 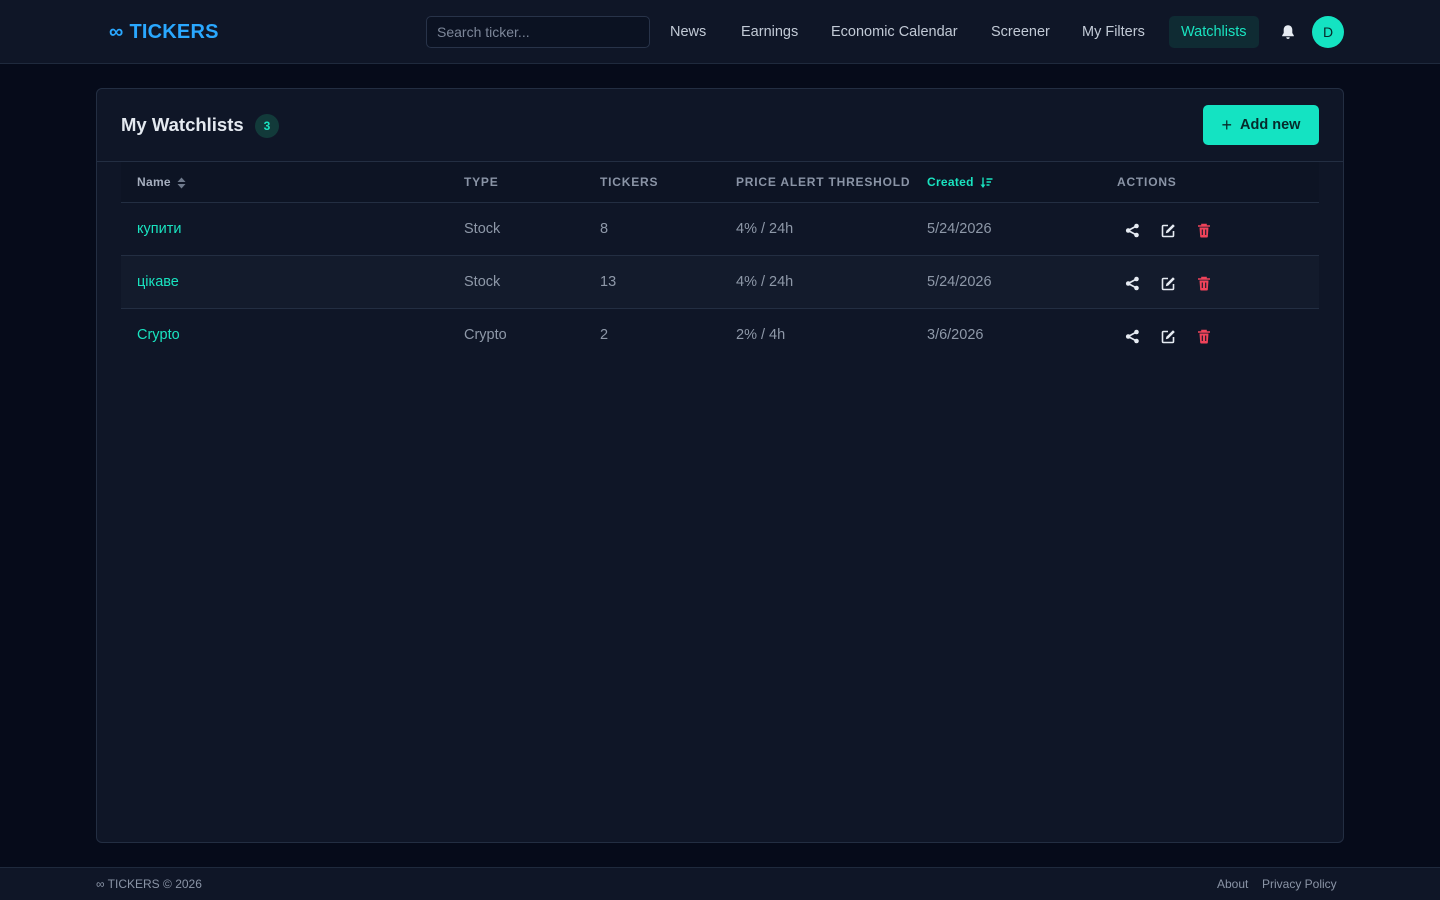 I want to click on cell-tickers: 8, so click(x=604, y=229).